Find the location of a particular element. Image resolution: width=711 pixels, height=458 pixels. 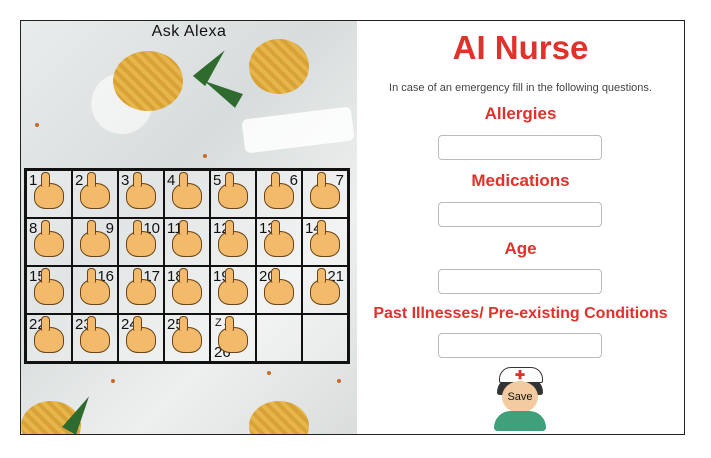

sign-cell: 9 is located at coordinates (95, 242).